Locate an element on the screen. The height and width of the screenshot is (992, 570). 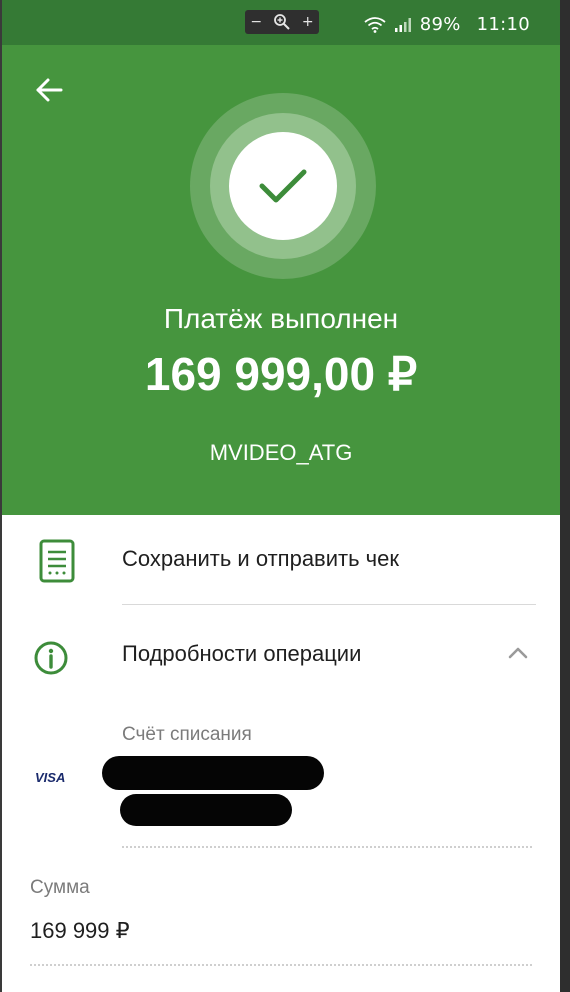
zoom-in-button: + is located at coordinates (308, 22).